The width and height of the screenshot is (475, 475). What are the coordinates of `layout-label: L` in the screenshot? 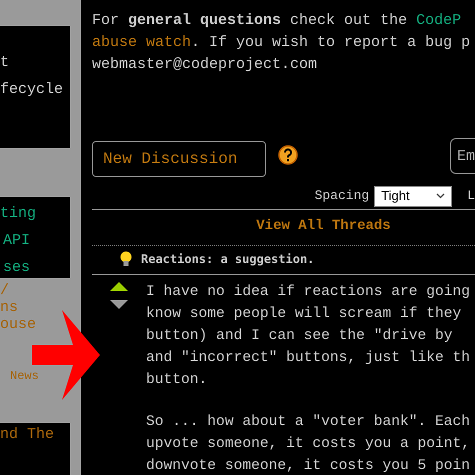 It's located at (471, 196).